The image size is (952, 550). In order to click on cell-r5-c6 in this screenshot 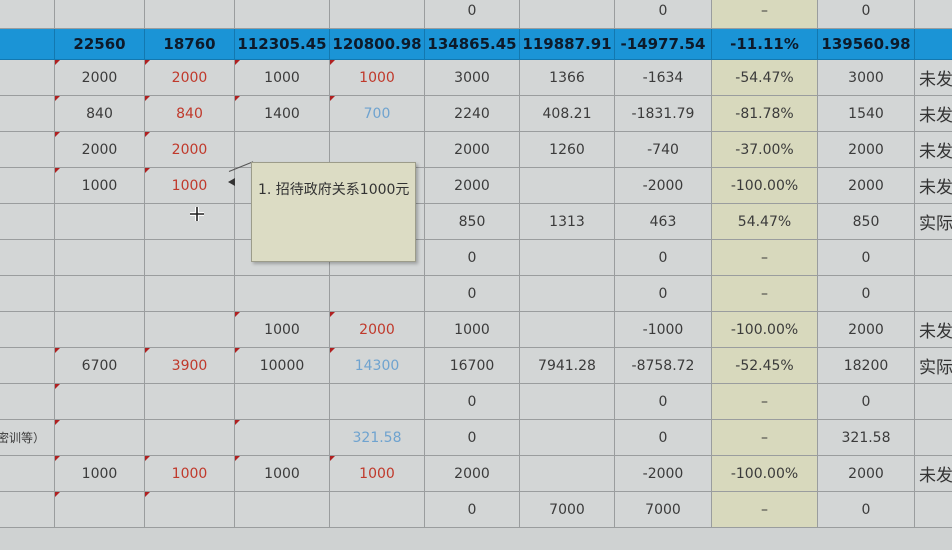, I will do `click(567, 185)`.